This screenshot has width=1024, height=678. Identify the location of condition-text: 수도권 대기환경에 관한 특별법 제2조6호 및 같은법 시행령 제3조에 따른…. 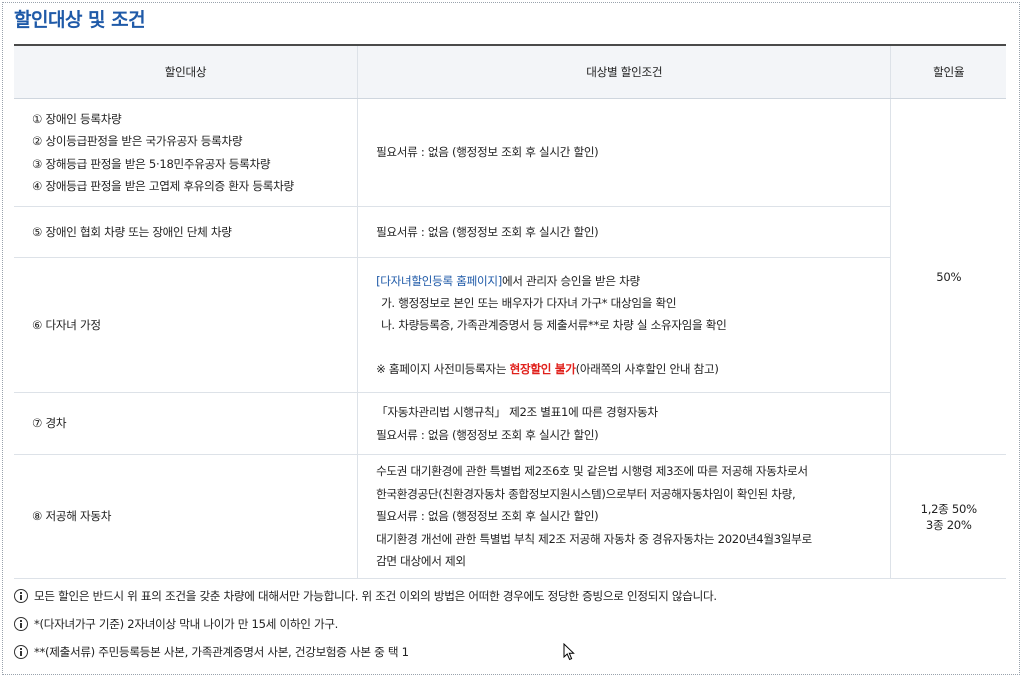
(592, 471).